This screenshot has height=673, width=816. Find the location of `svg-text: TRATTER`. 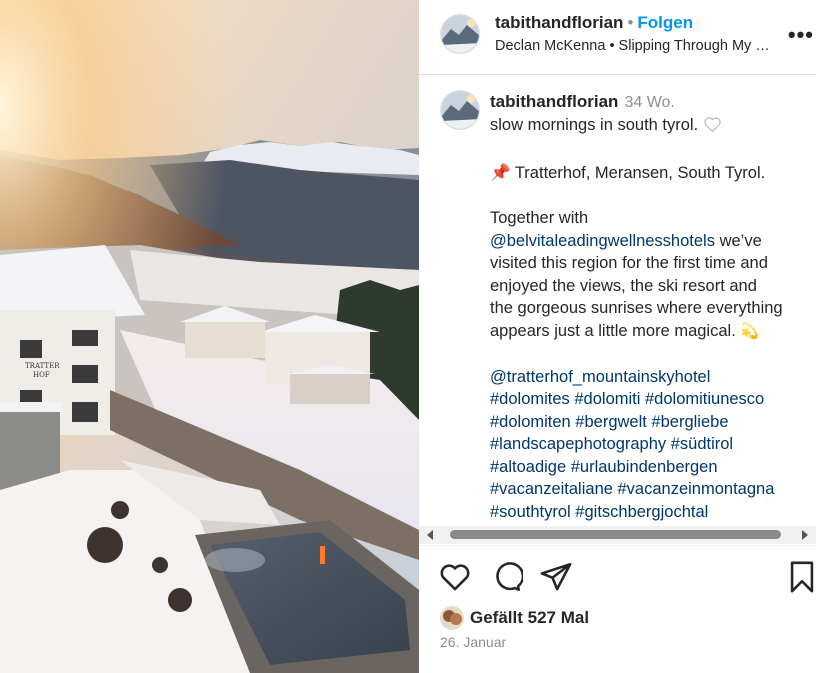

svg-text: TRATTER is located at coordinates (42, 366).